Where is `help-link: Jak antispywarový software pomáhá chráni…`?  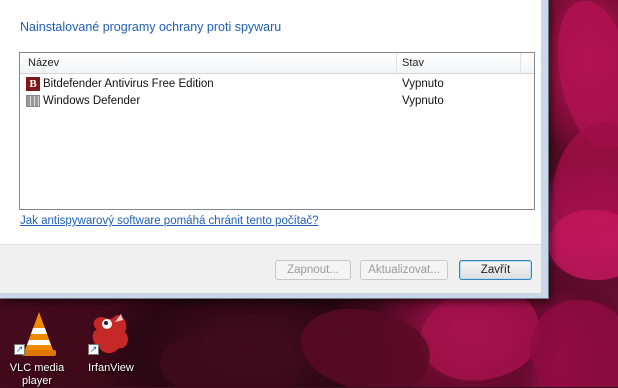
help-link: Jak antispywarový software pomáhá chráni… is located at coordinates (169, 221).